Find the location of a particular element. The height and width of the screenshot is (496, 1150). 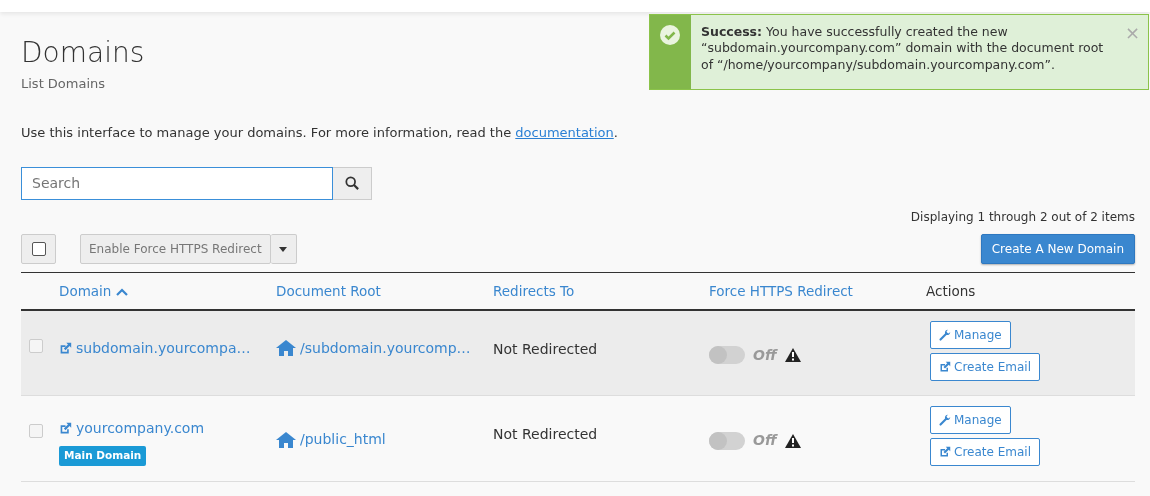

close-button: × is located at coordinates (1132, 33).